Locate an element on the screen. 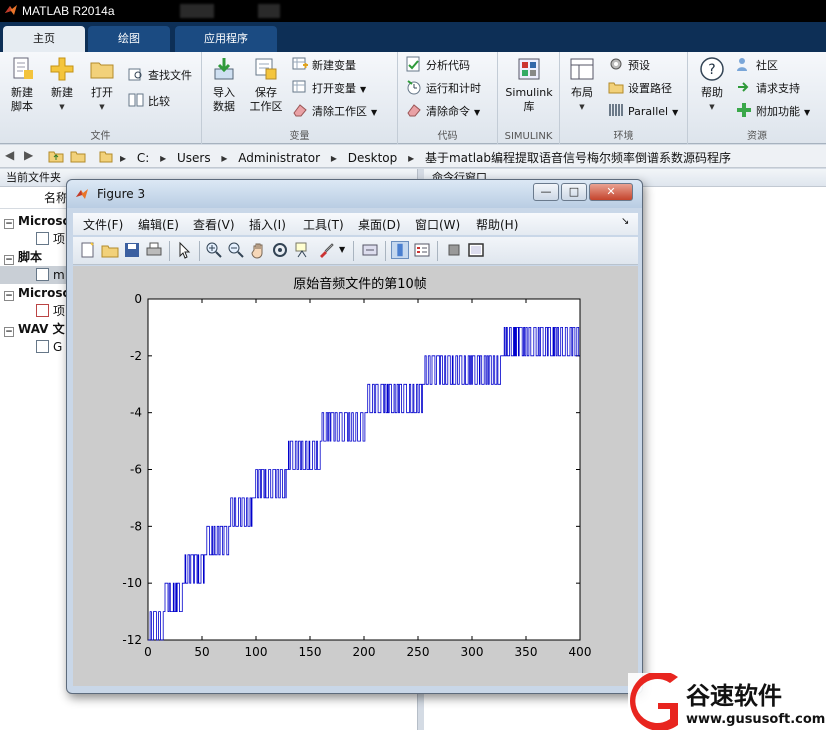 This screenshot has height=730, width=826. hide-tools-icon is located at coordinates (454, 250).